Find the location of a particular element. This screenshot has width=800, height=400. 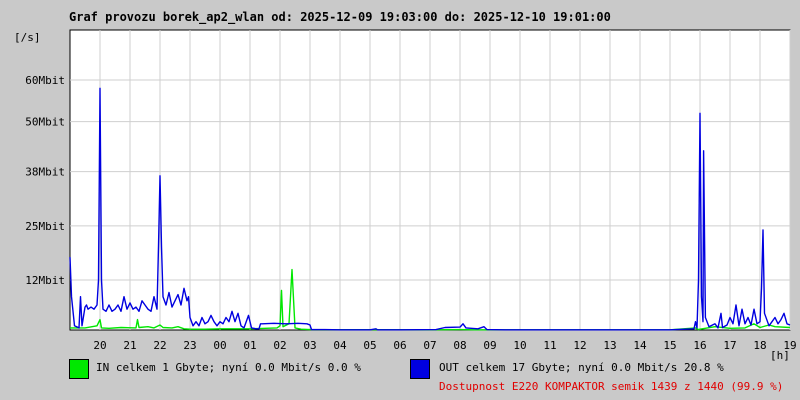

x-tick-label-04: 04 is located at coordinates (340, 345).